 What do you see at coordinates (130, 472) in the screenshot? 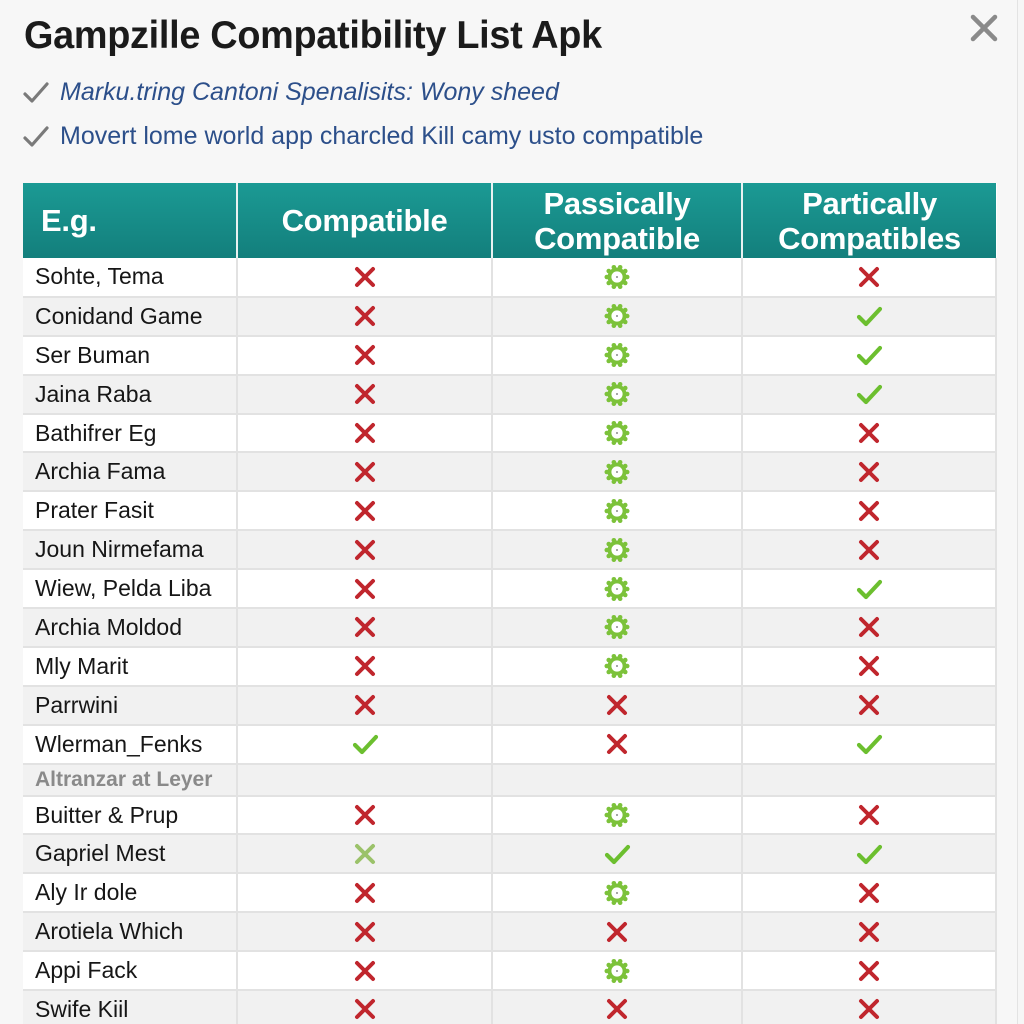
I see `app-name: Archia Fama` at bounding box center [130, 472].